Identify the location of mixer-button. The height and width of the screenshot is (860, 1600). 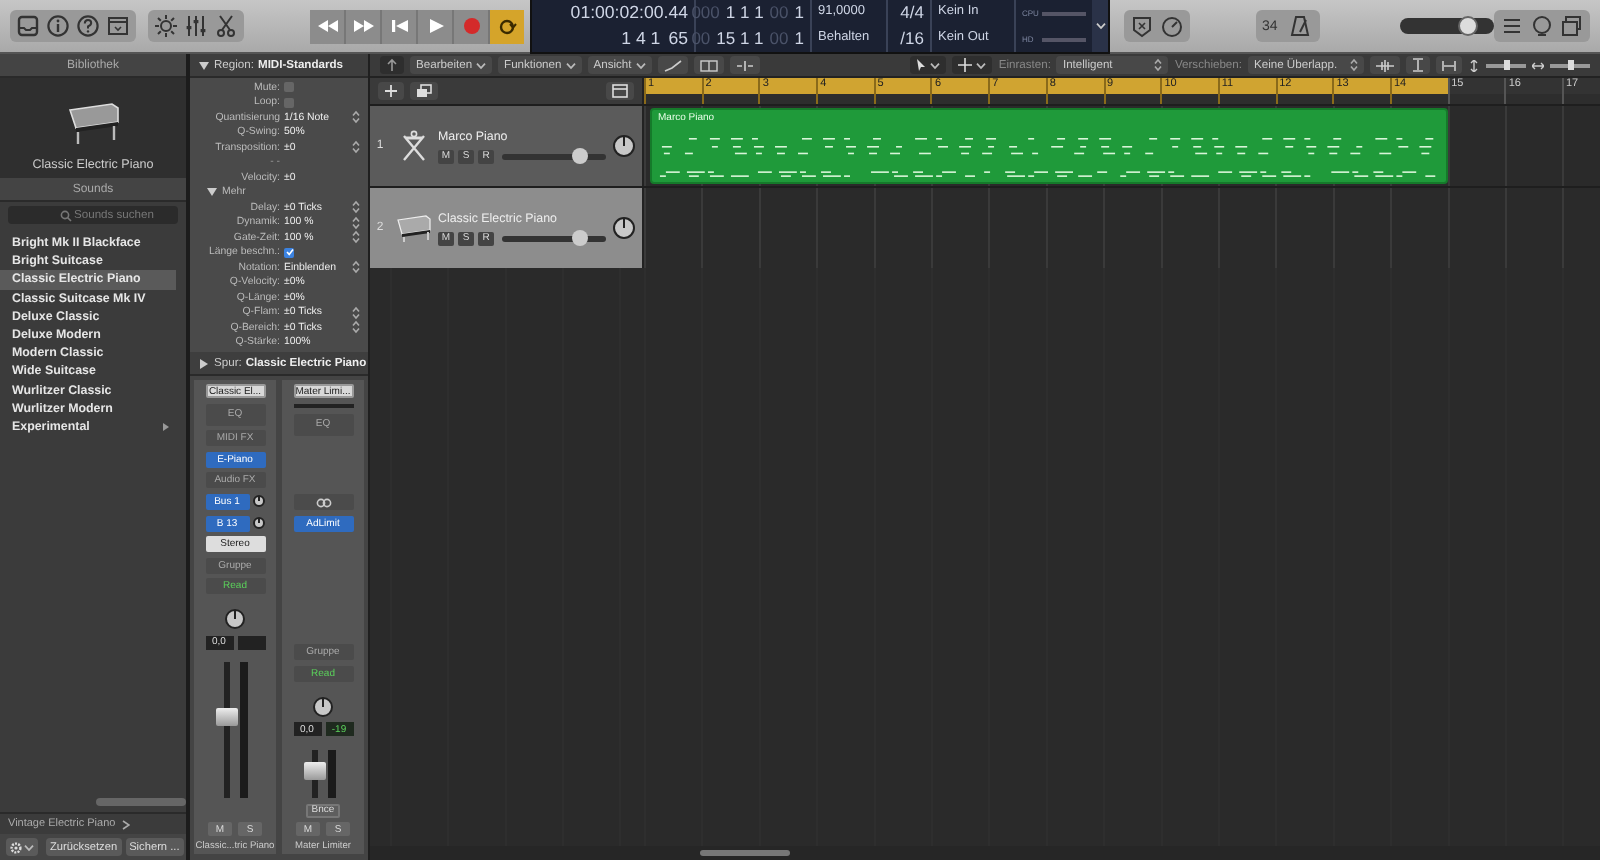
(196, 26).